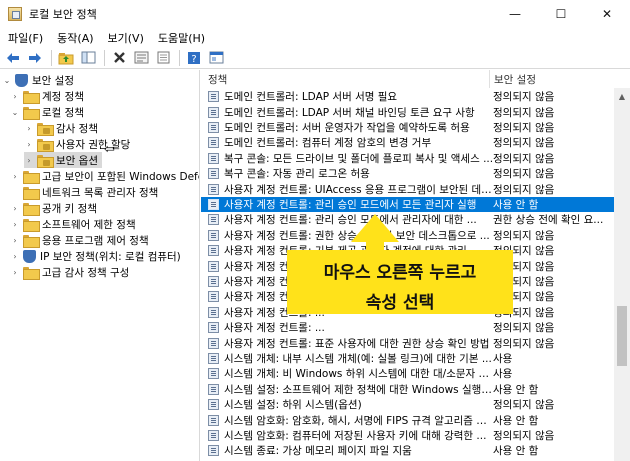 The width and height of the screenshot is (630, 461). Describe the element at coordinates (100, 192) in the screenshot. I see `tree-item-label: 네트워크 목록 관리자 정책` at that location.